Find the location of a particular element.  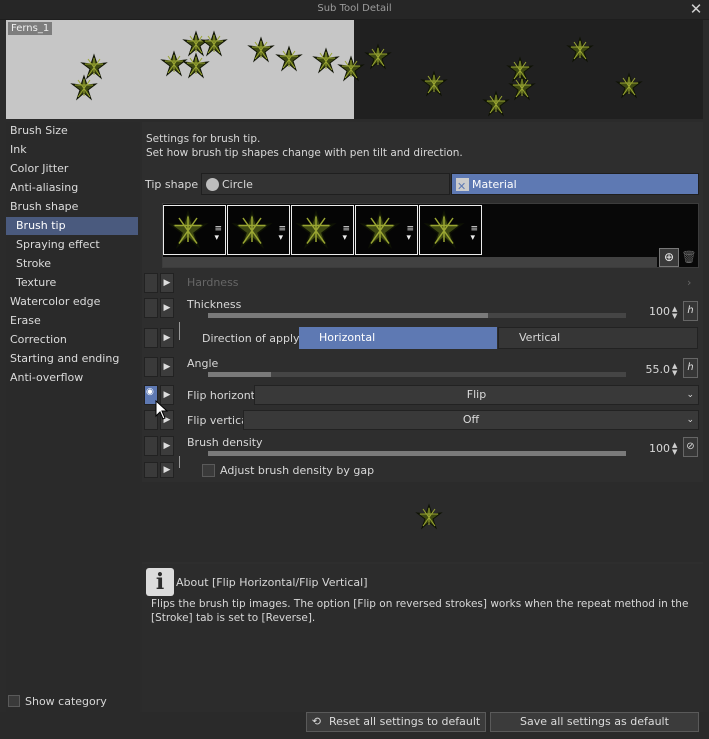

add-tip-button: ⊕ is located at coordinates (669, 257).